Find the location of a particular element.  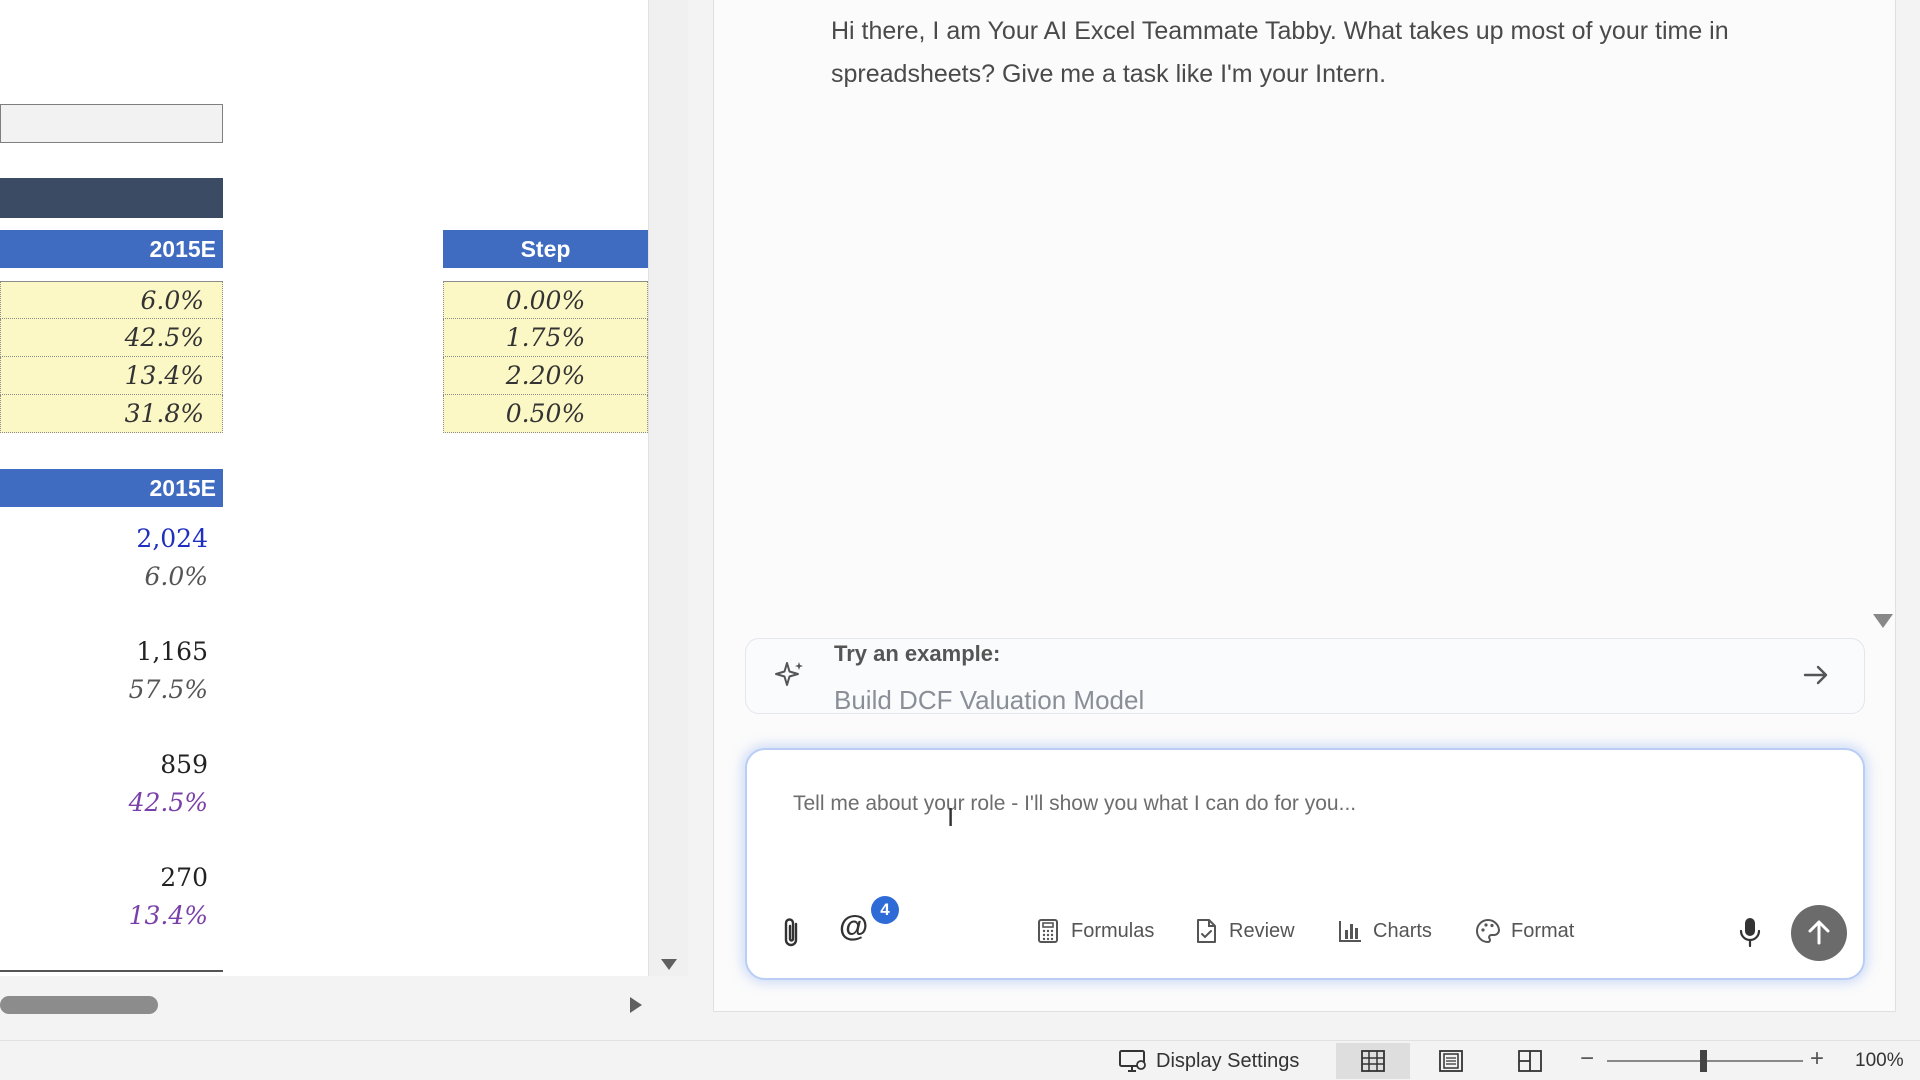

send-button is located at coordinates (1819, 933).